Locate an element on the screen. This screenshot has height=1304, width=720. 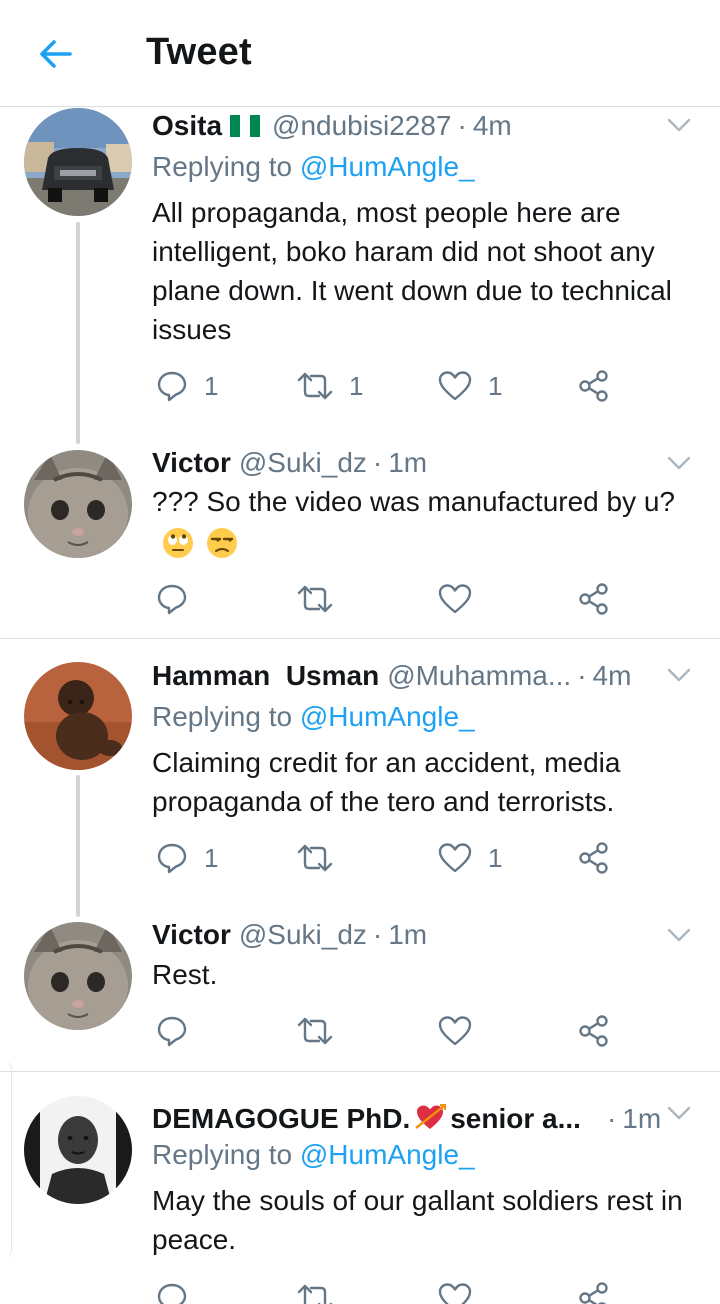
scroll-edge is located at coordinates (6, 1160).